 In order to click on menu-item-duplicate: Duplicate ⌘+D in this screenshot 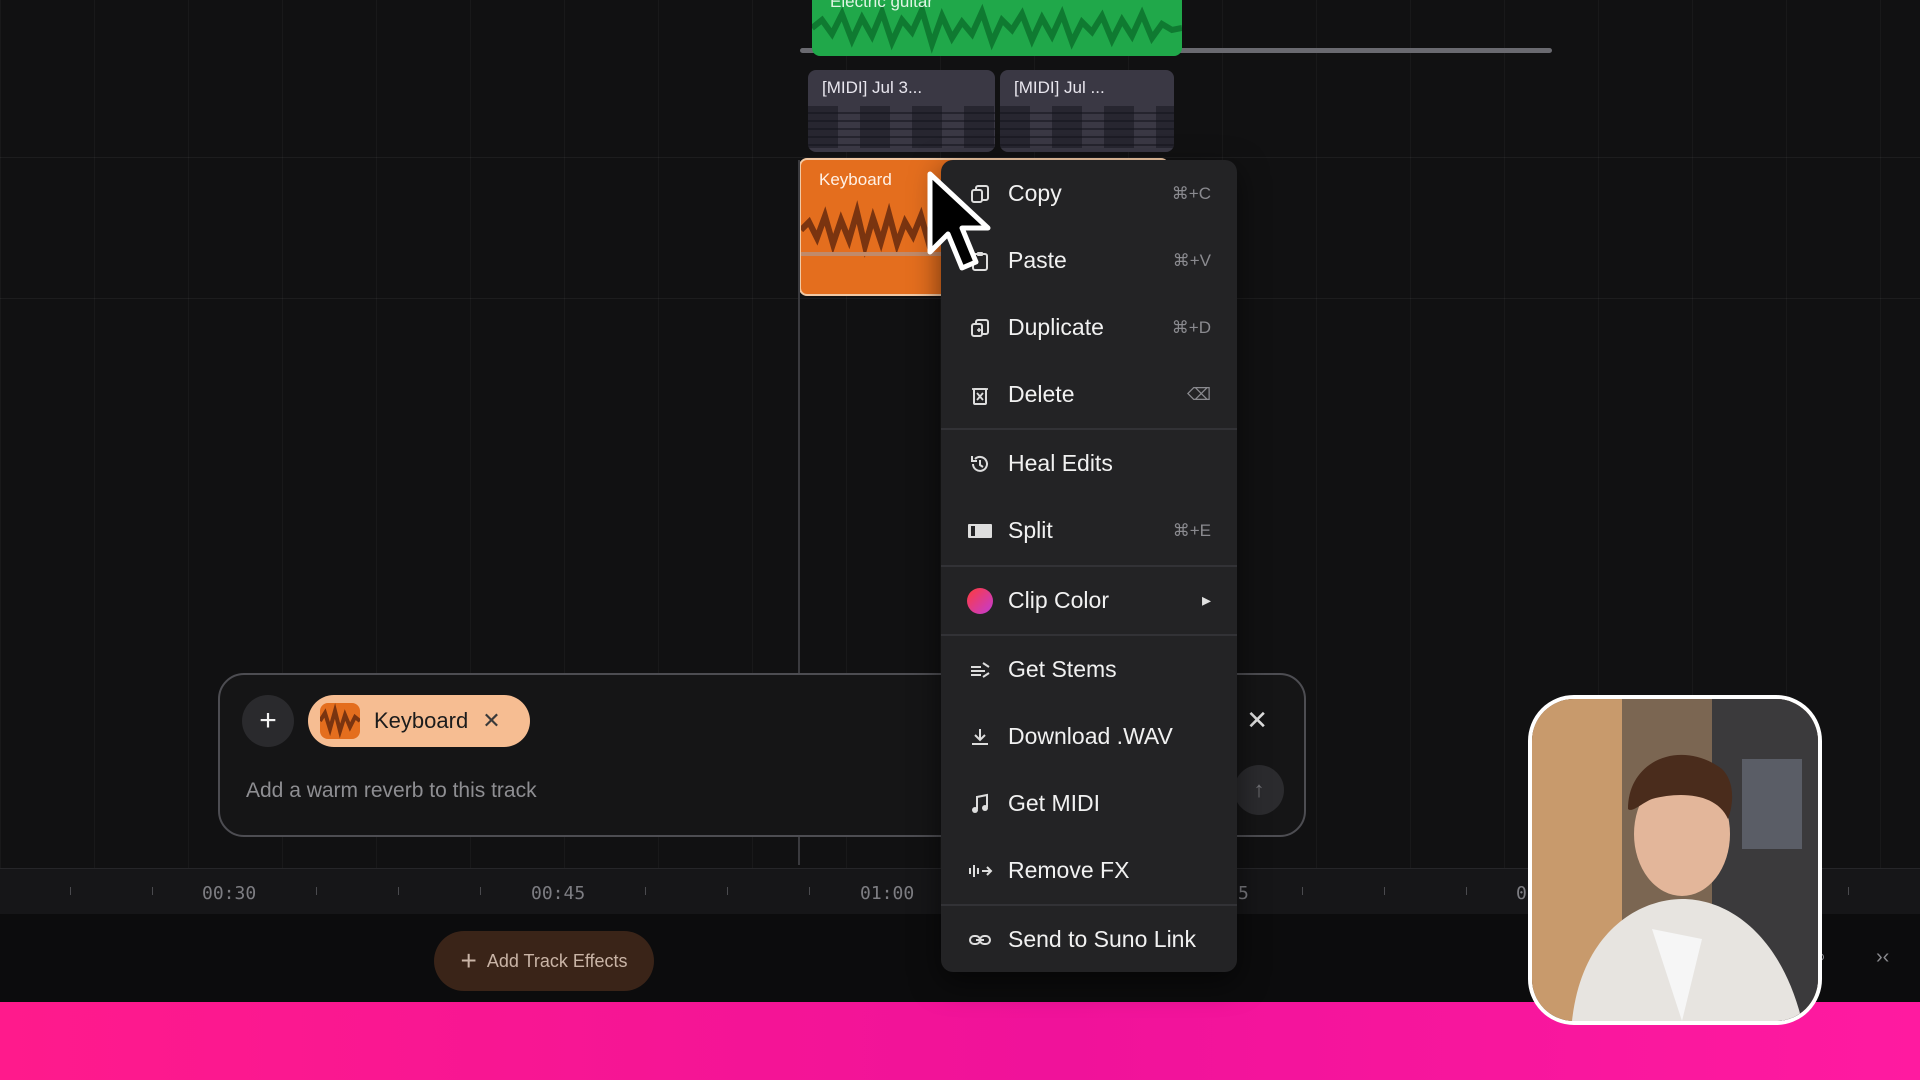, I will do `click(1089, 327)`.